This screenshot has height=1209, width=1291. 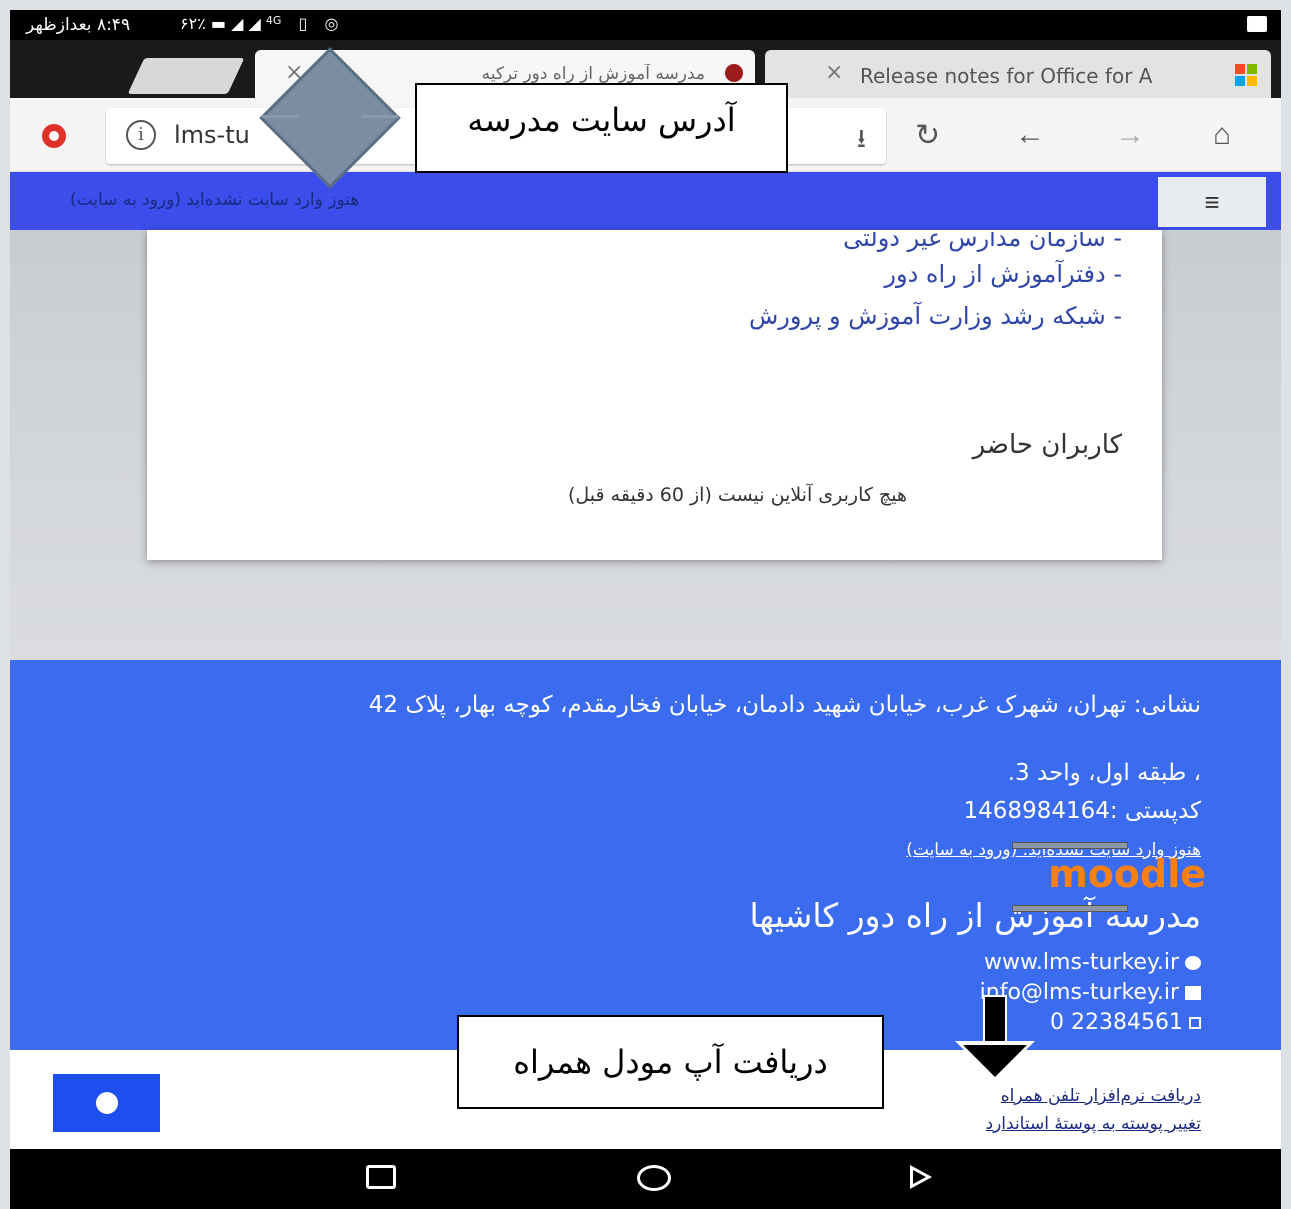 What do you see at coordinates (1193, 963) in the screenshot?
I see `globe-icon` at bounding box center [1193, 963].